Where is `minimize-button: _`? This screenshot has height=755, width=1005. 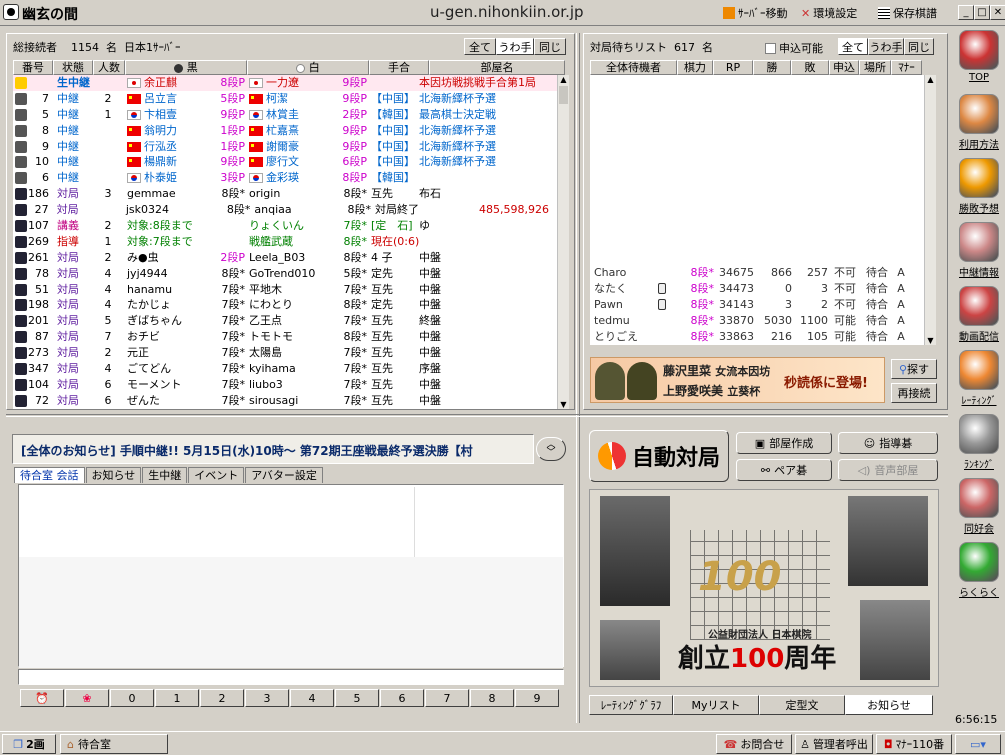 minimize-button: _ is located at coordinates (966, 12).